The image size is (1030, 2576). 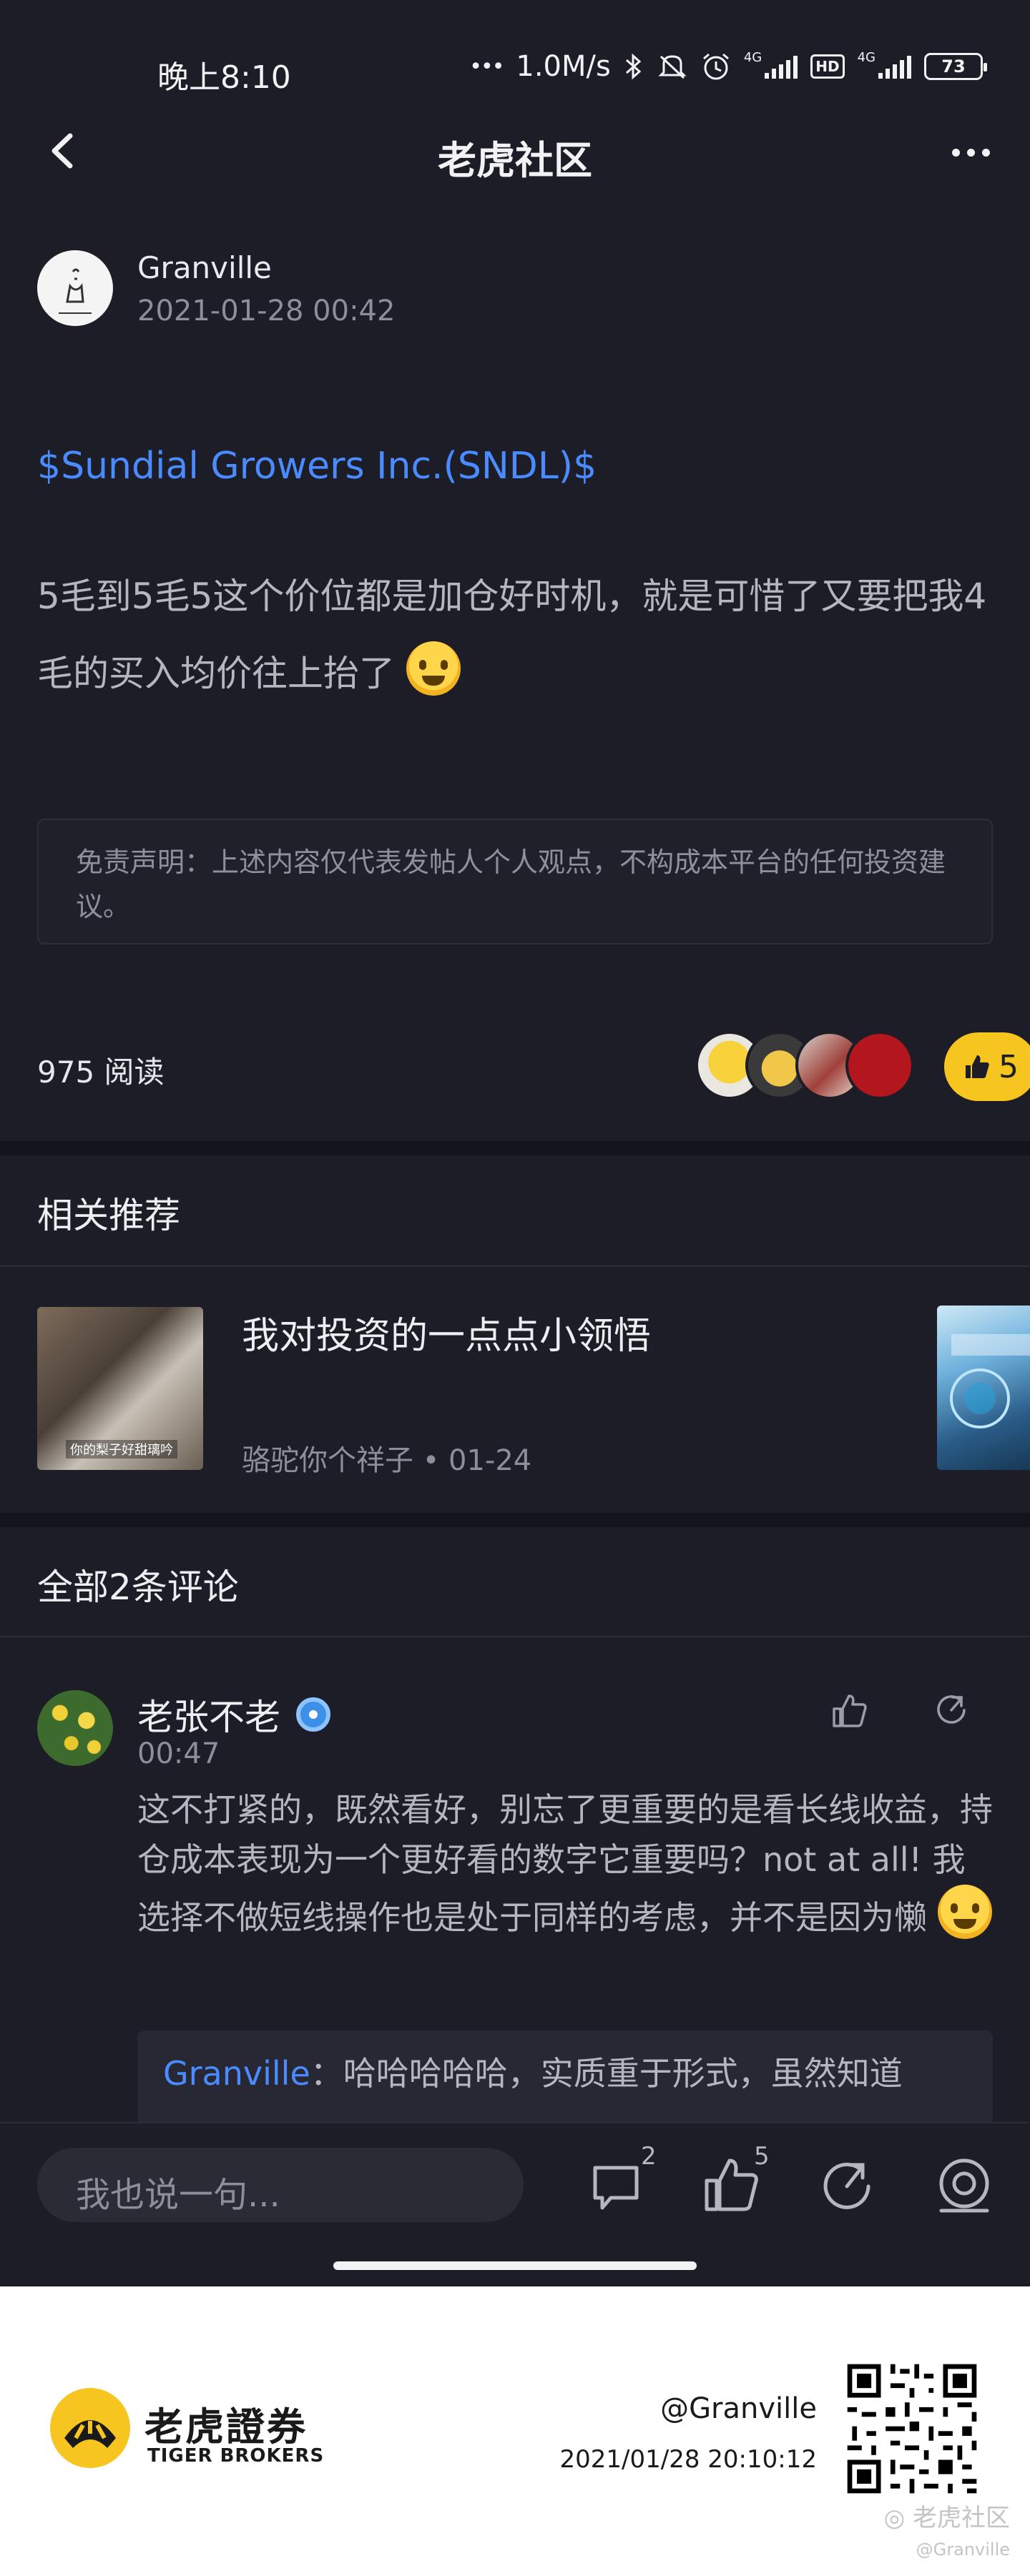 What do you see at coordinates (515, 160) in the screenshot?
I see `page-title: 老虎社区` at bounding box center [515, 160].